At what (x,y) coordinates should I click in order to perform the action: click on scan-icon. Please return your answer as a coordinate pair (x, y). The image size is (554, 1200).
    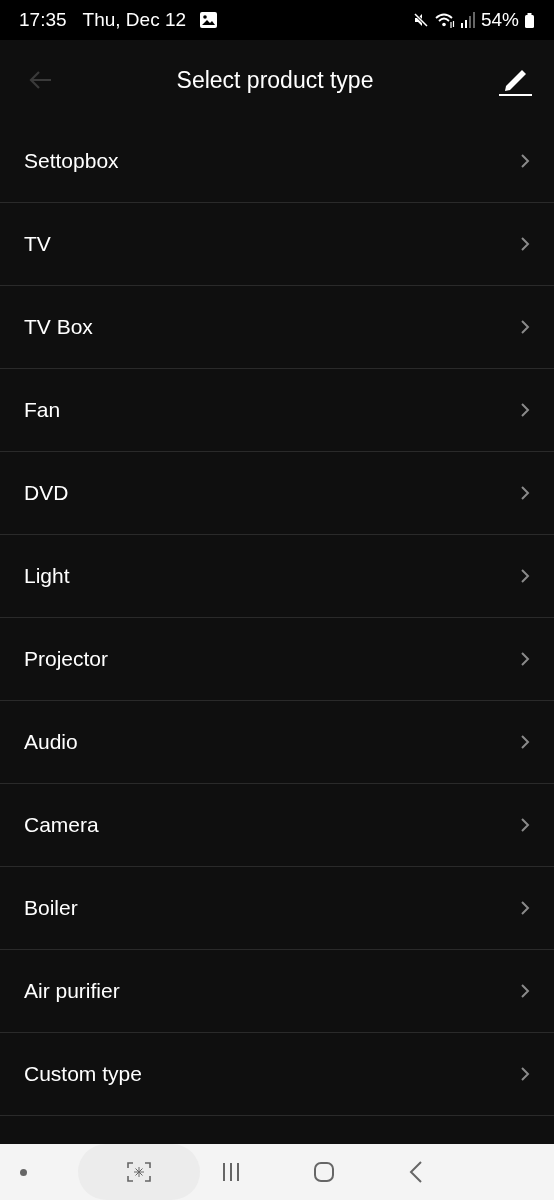
    Looking at the image, I should click on (139, 1172).